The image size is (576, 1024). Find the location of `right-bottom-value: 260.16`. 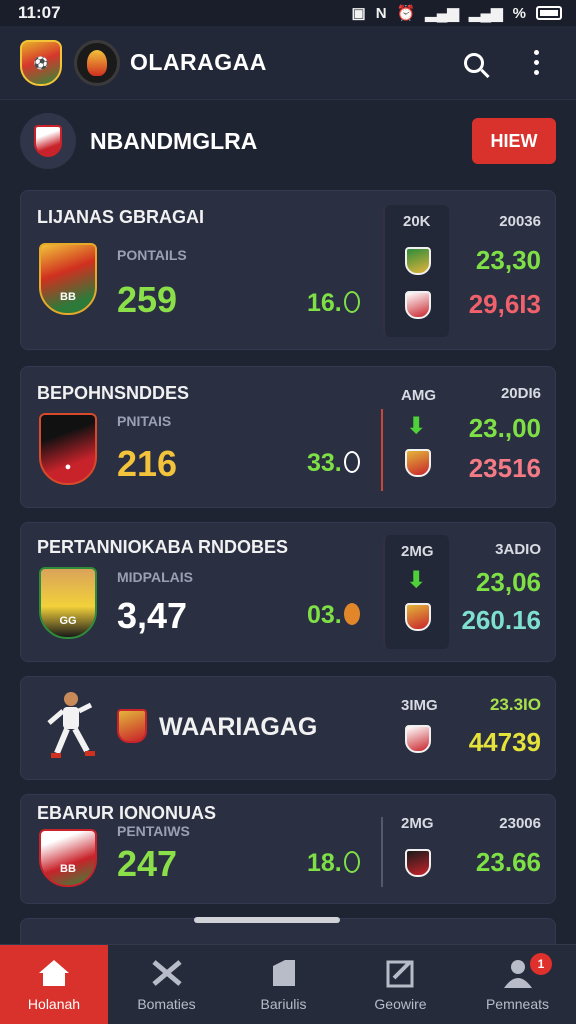

right-bottom-value: 260.16 is located at coordinates (501, 620).